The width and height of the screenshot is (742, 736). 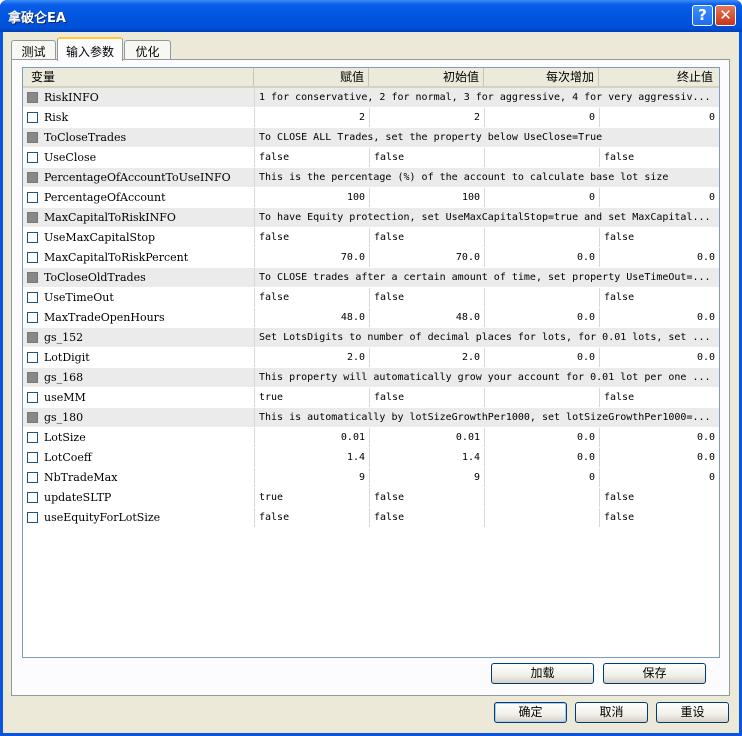 I want to click on column-header-stop: 终止值, so click(x=659, y=77).